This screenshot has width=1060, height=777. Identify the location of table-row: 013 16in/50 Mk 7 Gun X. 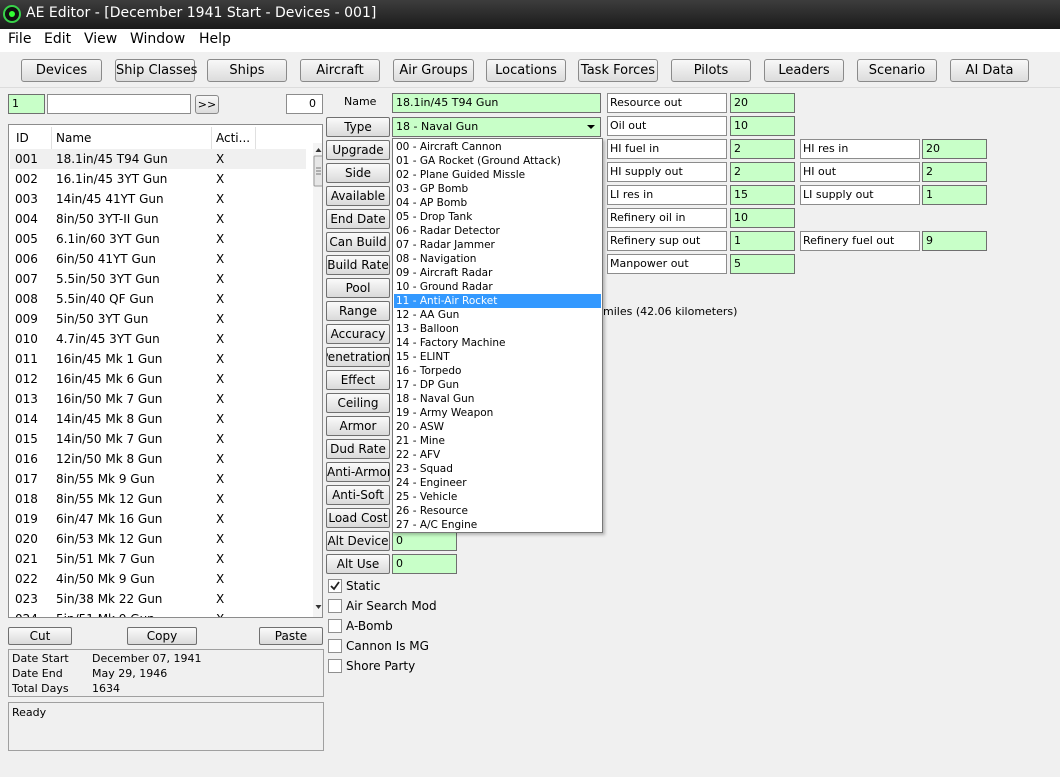
(158, 399).